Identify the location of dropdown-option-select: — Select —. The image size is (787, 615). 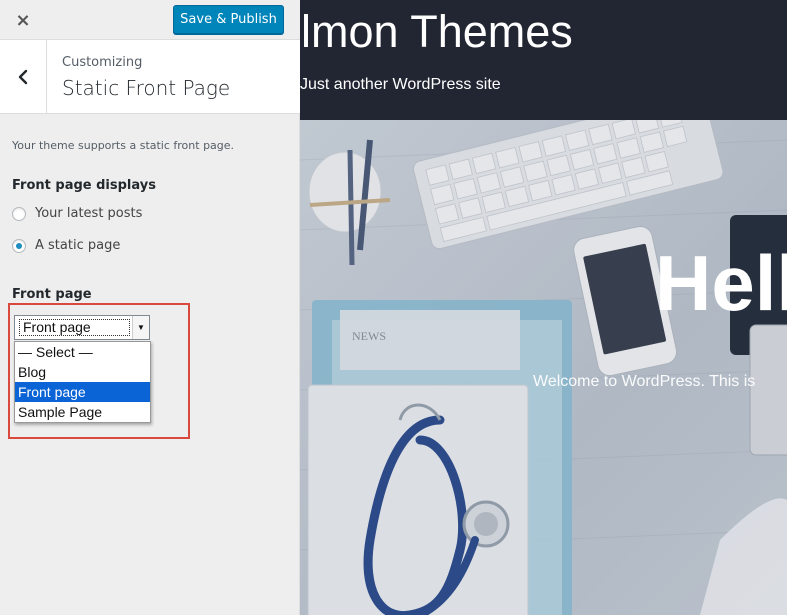
(82, 352).